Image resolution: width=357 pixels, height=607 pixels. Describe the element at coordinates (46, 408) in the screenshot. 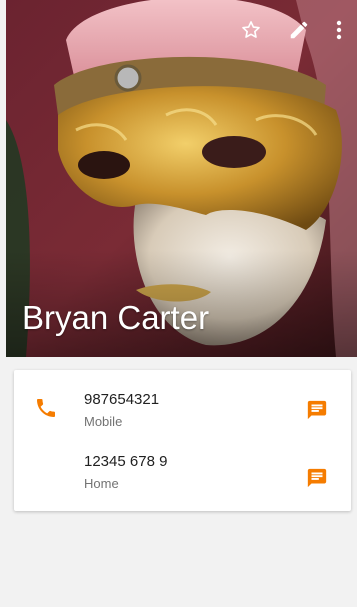

I see `phone-icon` at that location.